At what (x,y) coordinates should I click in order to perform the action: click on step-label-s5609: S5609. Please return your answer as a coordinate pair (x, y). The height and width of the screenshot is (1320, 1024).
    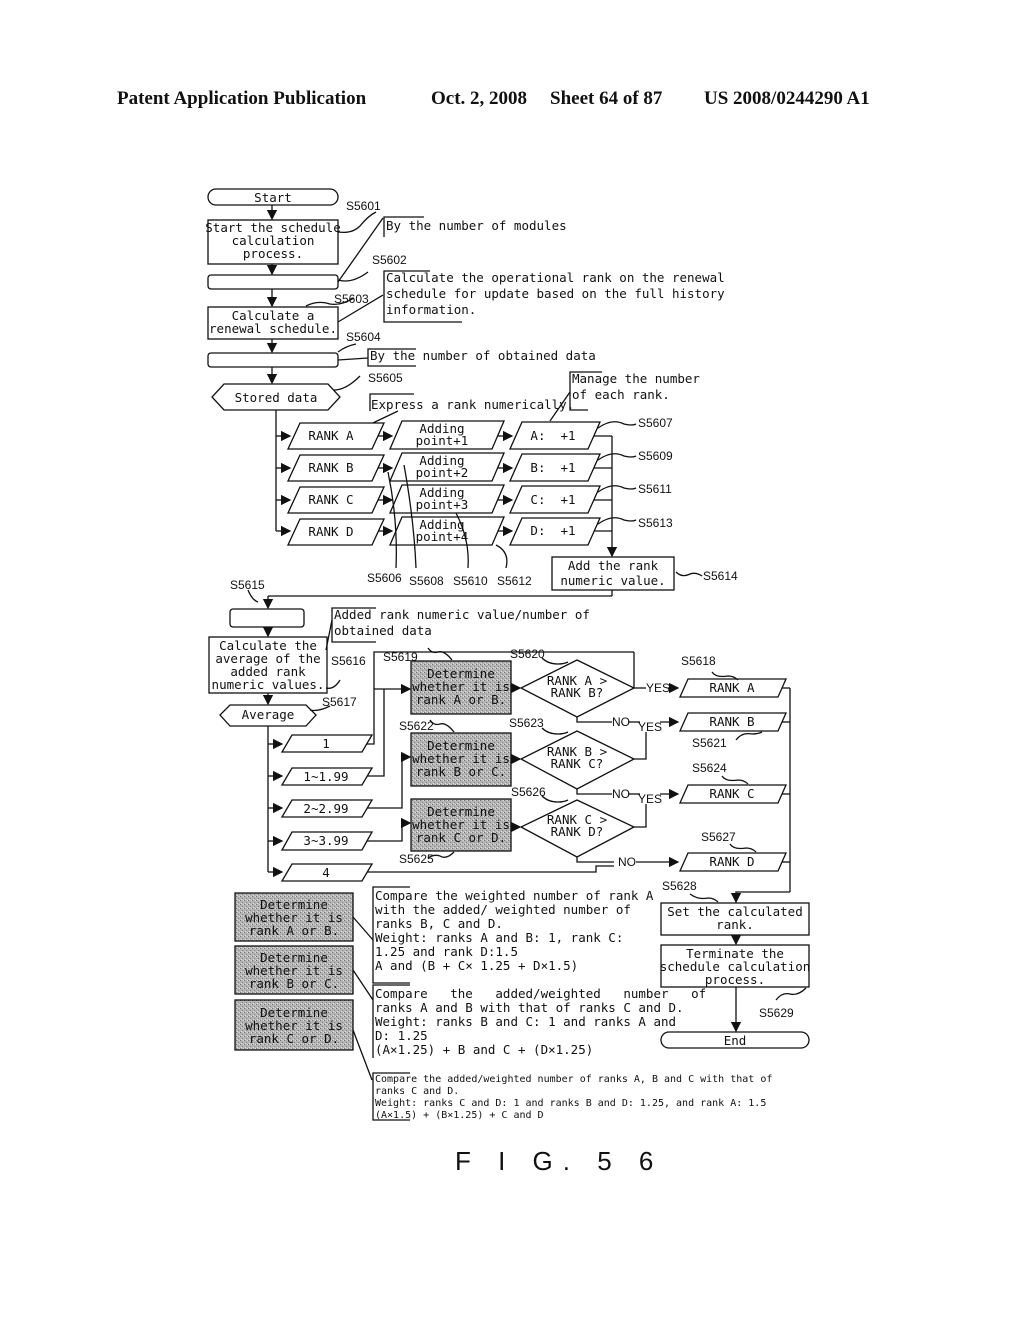
    Looking at the image, I should click on (655, 456).